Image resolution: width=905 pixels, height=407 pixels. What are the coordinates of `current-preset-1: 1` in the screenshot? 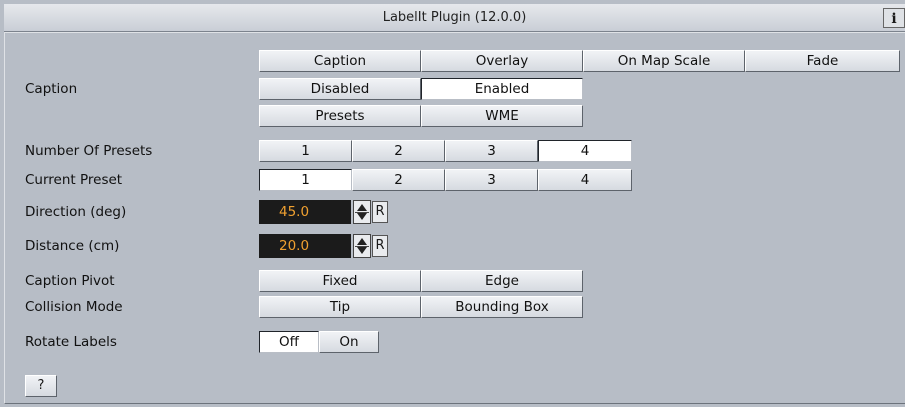 It's located at (305, 180).